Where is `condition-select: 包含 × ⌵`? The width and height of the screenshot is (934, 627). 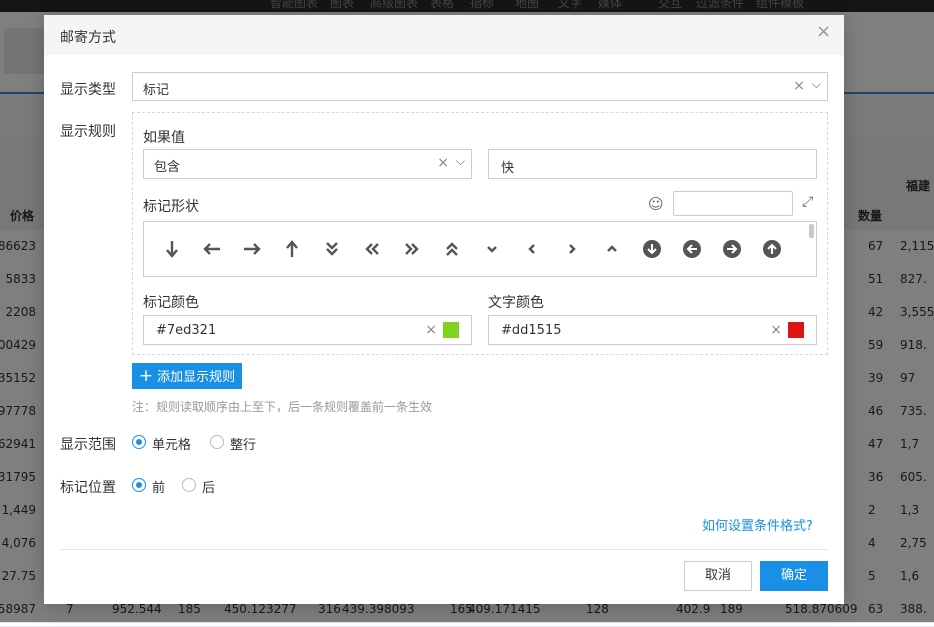 condition-select: 包含 × ⌵ is located at coordinates (307, 164).